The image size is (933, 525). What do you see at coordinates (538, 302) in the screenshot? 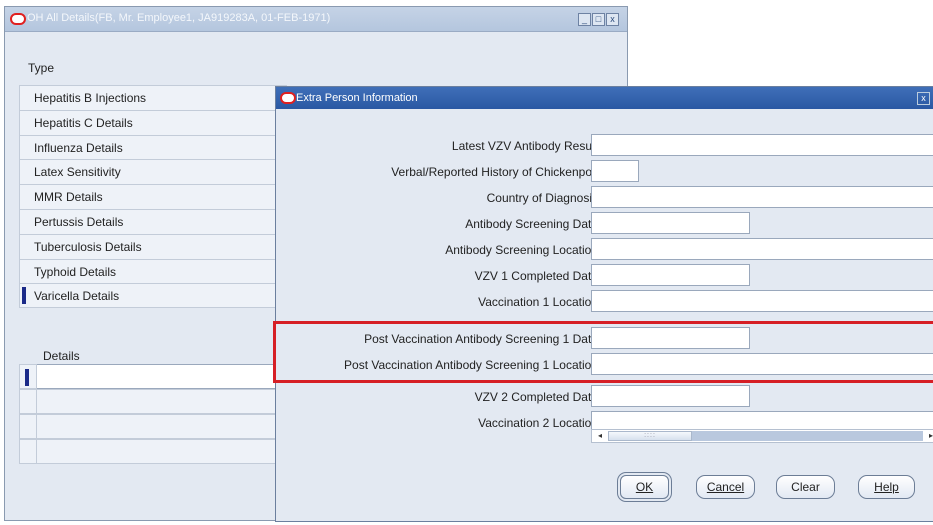
I see `field-label: Vaccination 1 Location` at bounding box center [538, 302].